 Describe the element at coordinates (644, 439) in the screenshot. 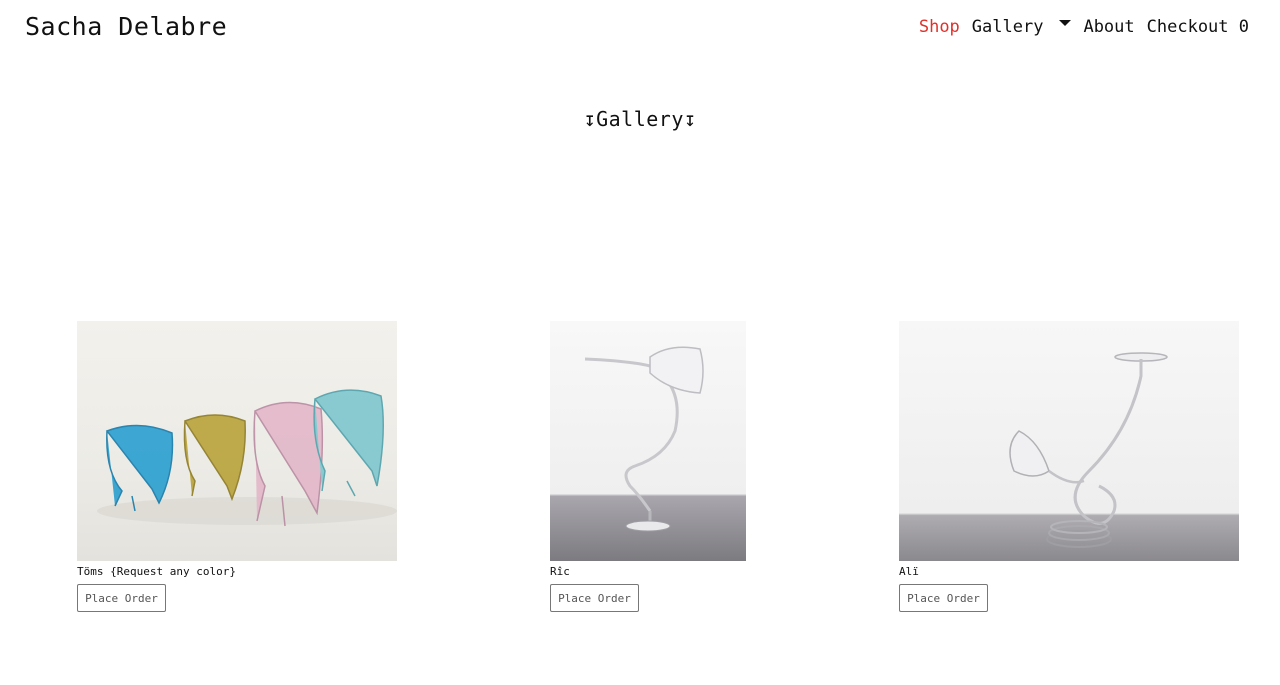

I see `twisted-glass-illustration` at that location.